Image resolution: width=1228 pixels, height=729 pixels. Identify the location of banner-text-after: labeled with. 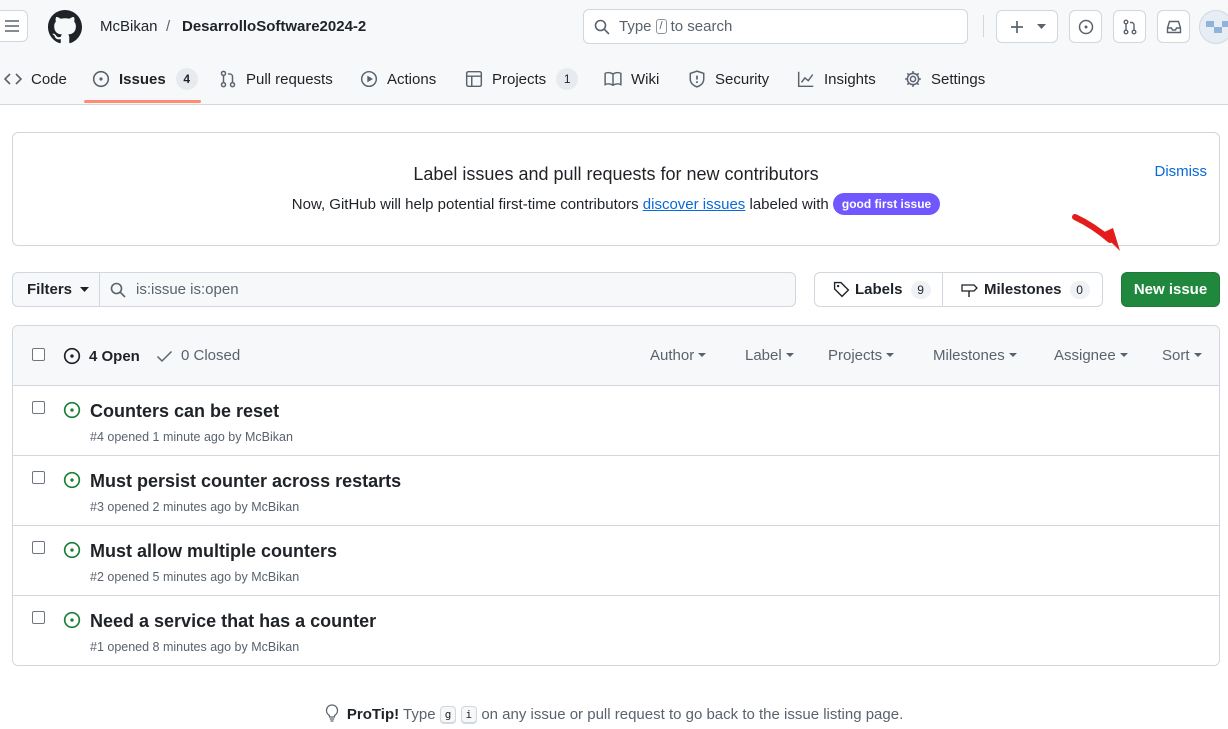
(789, 204).